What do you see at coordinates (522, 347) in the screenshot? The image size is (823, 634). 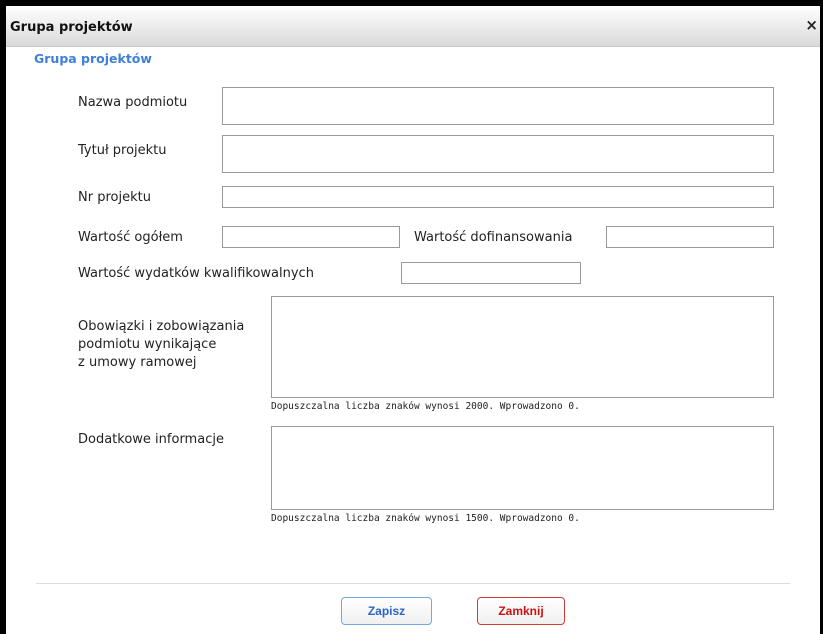 I see `obowiazki-textarea` at bounding box center [522, 347].